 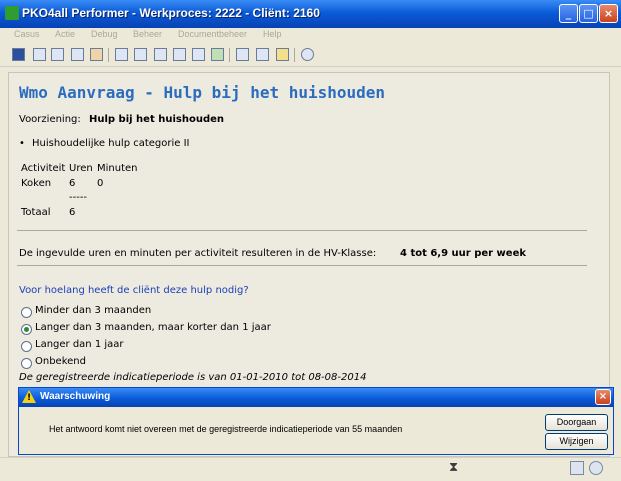 What do you see at coordinates (104, 34) in the screenshot?
I see `menu-debug: Debug` at bounding box center [104, 34].